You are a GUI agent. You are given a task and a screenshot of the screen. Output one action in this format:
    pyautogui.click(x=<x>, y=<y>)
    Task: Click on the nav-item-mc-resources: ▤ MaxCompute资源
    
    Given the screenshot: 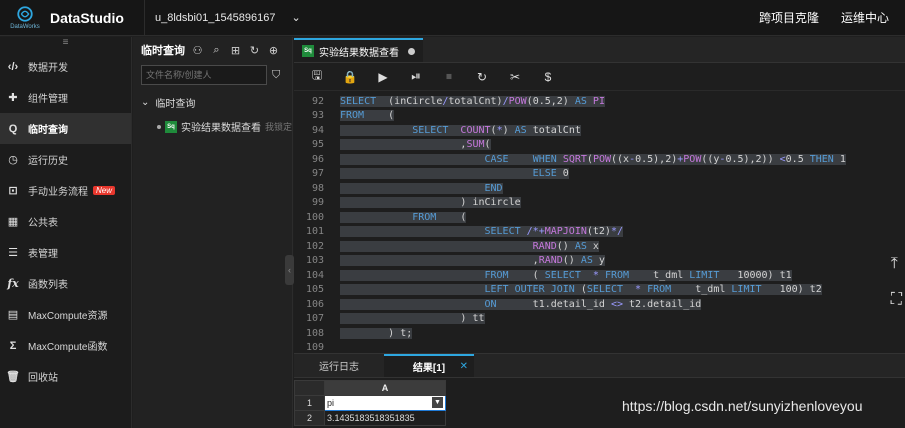 What is the action you would take?
    pyautogui.click(x=65, y=314)
    